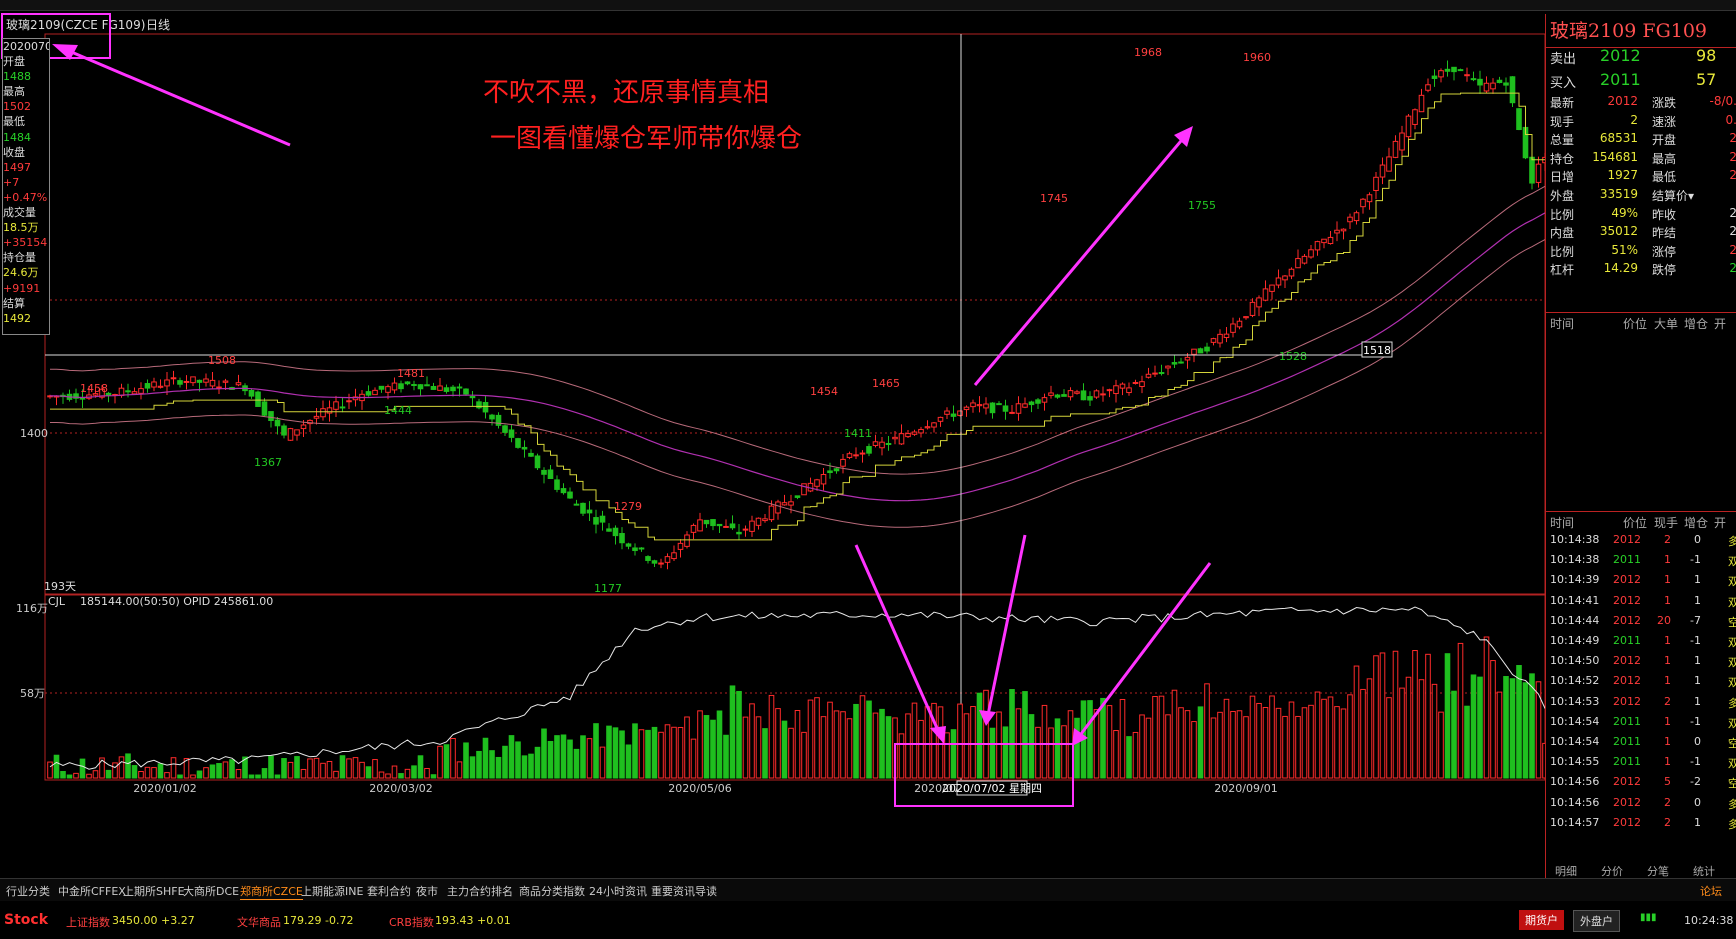  What do you see at coordinates (1641, 622) in the screenshot?
I see `trade-row: 10:14:44 2012 20 -7 空` at bounding box center [1641, 622].